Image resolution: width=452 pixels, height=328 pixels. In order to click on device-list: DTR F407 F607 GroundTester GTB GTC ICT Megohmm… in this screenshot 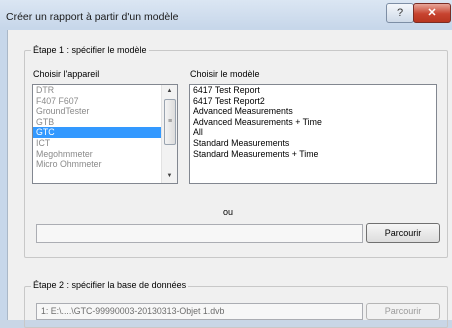, I will do `click(105, 127)`.